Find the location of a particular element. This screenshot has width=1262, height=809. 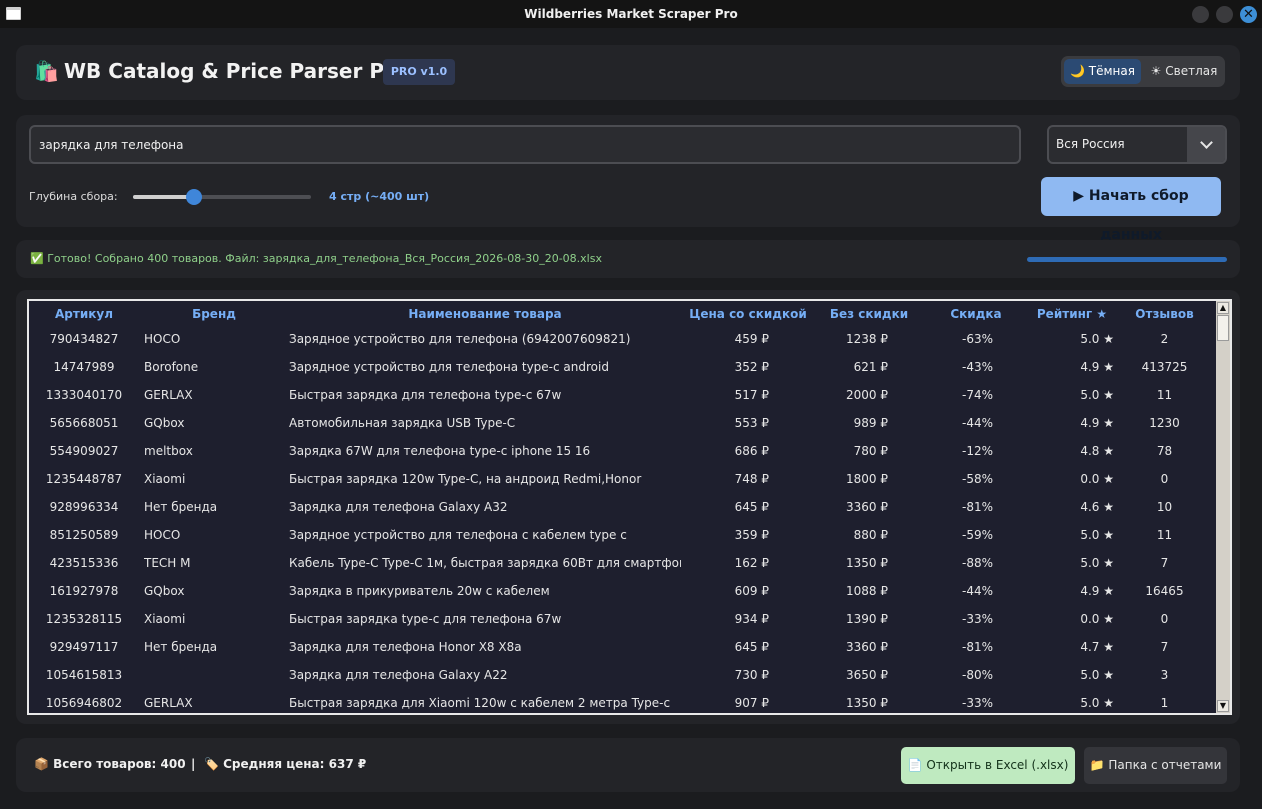

slider-handle is located at coordinates (193, 197).